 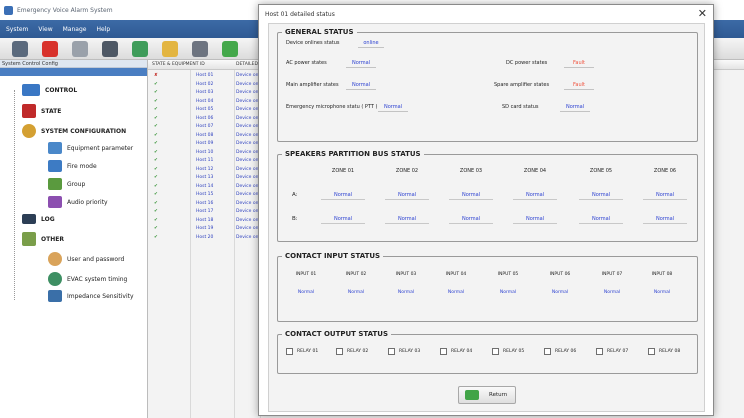 I want to click on relay-checkbox: RELAY 01, so click(x=302, y=351).